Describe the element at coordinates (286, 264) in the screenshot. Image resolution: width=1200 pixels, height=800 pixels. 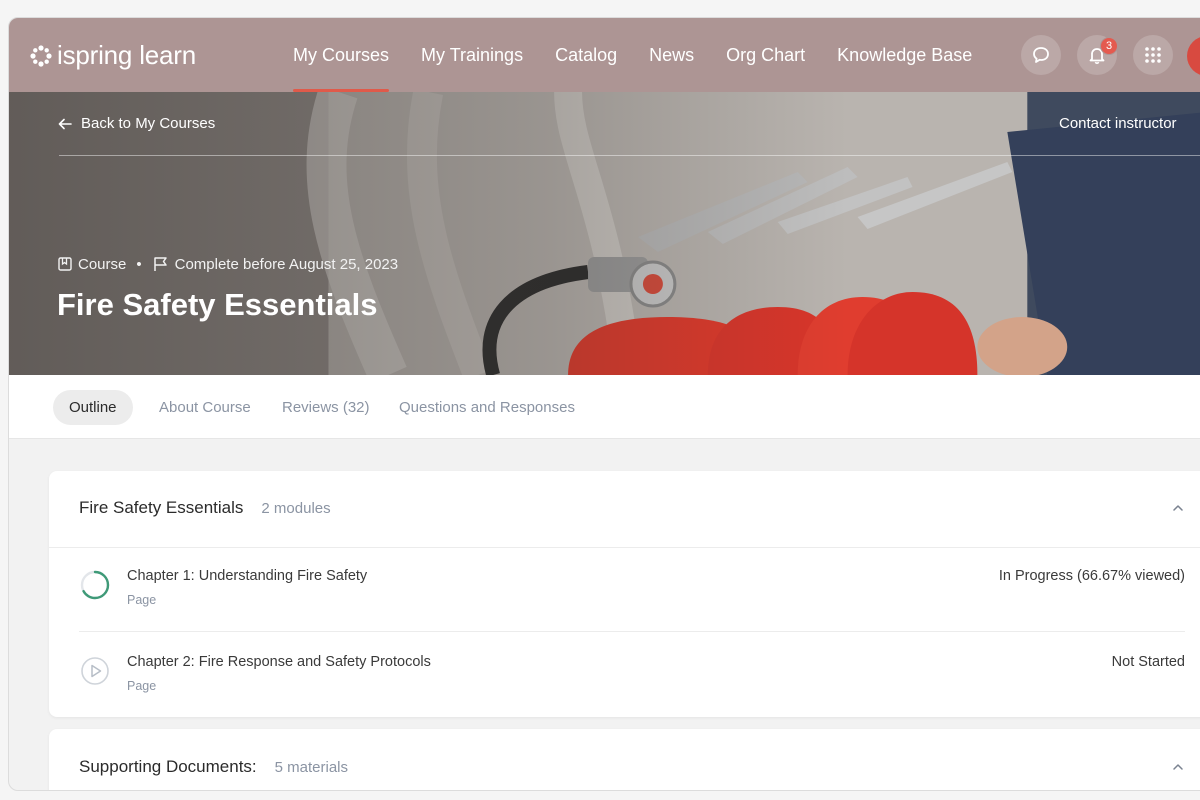
I see `deadline-label: Complete before August 25, 2023` at that location.